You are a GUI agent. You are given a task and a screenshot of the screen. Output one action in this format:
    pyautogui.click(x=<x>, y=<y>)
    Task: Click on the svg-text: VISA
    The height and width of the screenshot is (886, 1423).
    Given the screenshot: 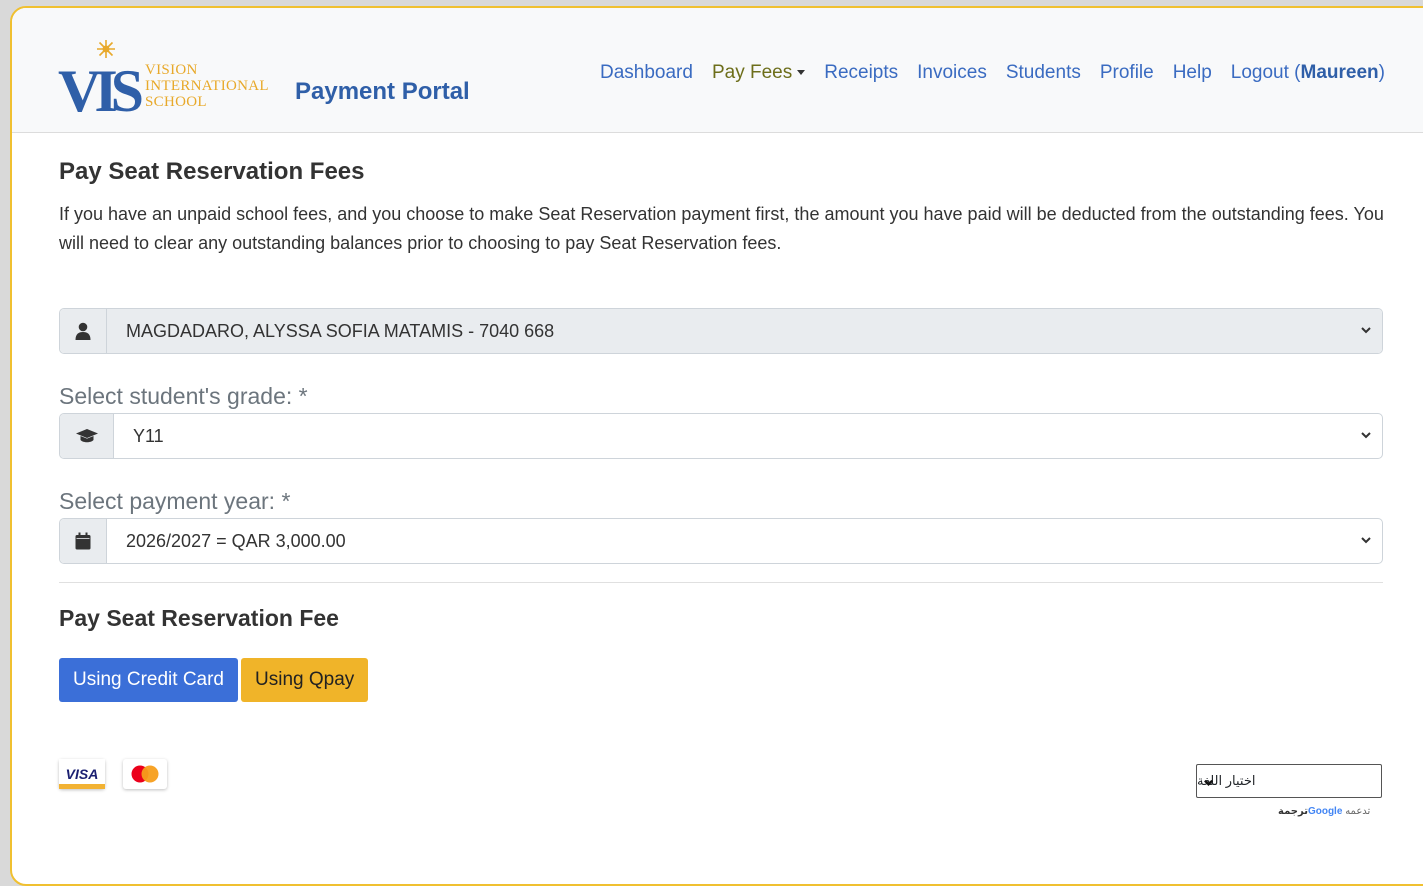 What is the action you would take?
    pyautogui.click(x=82, y=774)
    